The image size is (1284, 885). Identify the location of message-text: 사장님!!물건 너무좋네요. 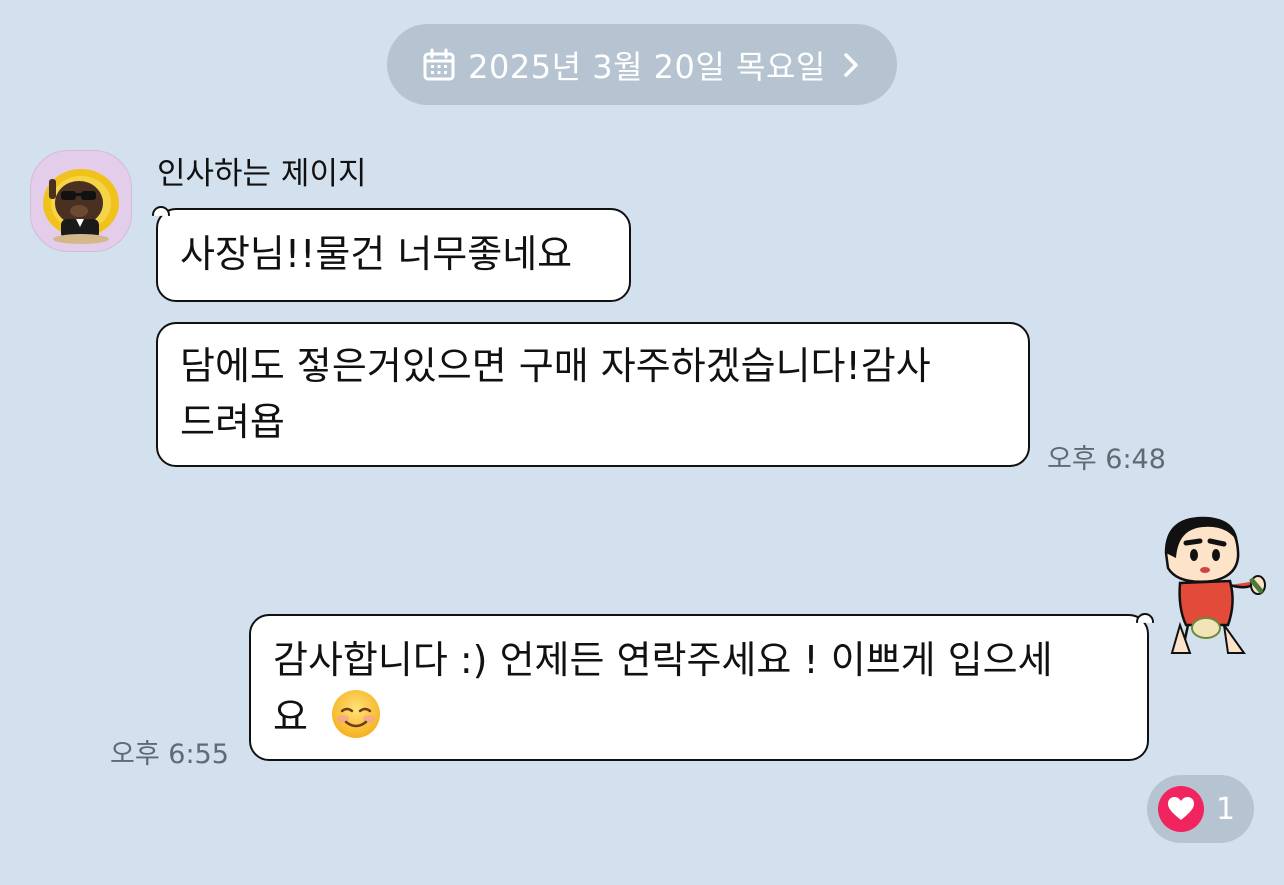
(376, 254).